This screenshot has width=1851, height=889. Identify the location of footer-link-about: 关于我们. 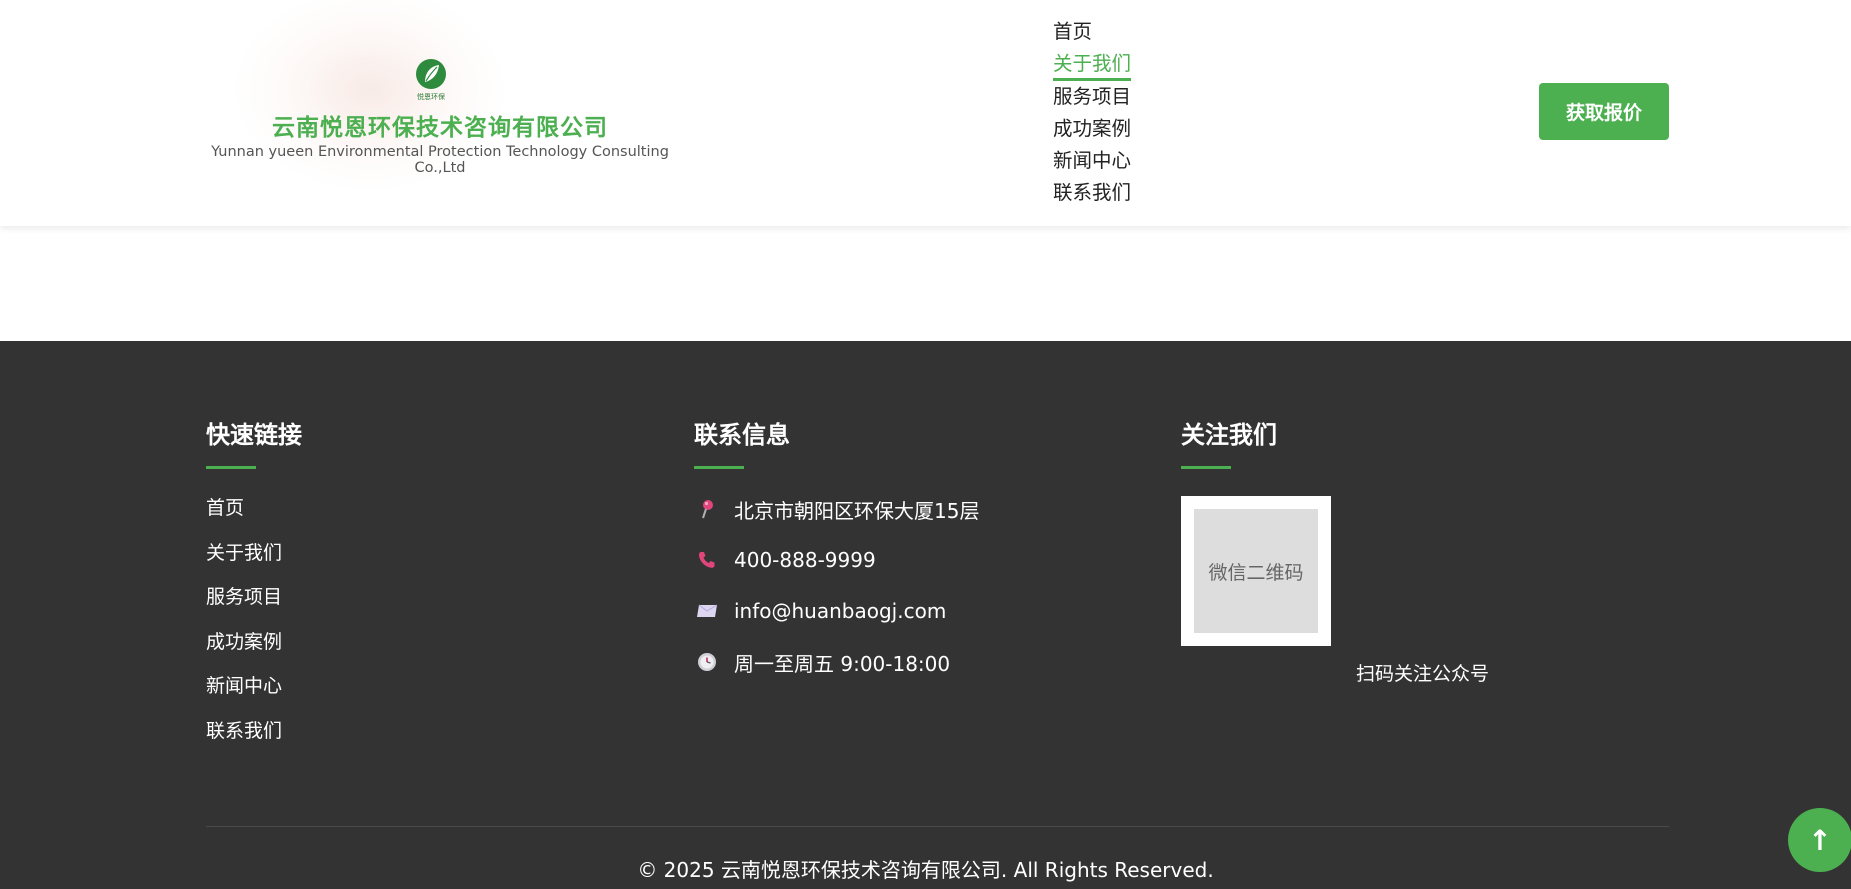
(254, 553).